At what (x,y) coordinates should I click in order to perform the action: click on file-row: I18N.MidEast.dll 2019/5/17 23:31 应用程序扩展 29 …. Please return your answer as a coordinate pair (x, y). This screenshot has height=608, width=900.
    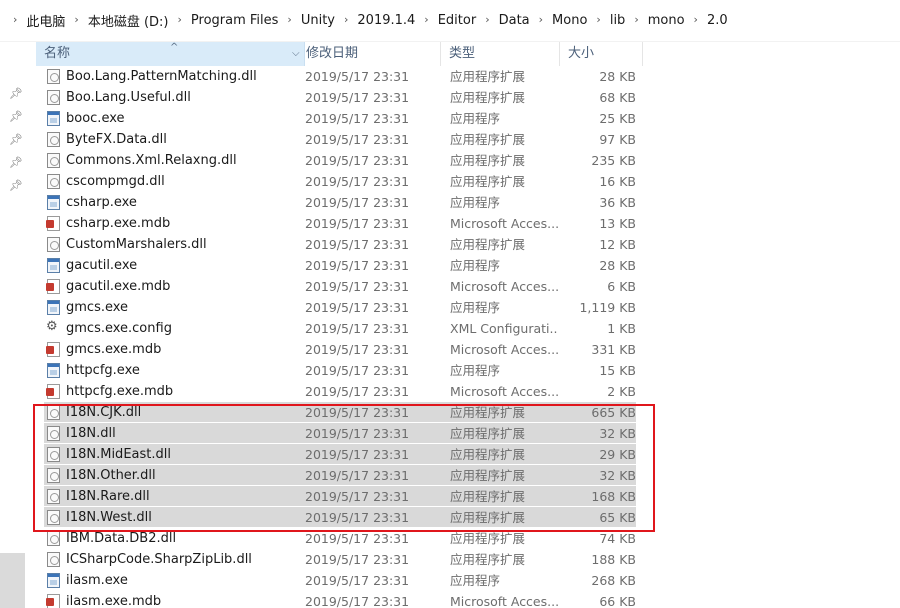
    Looking at the image, I should click on (464, 454).